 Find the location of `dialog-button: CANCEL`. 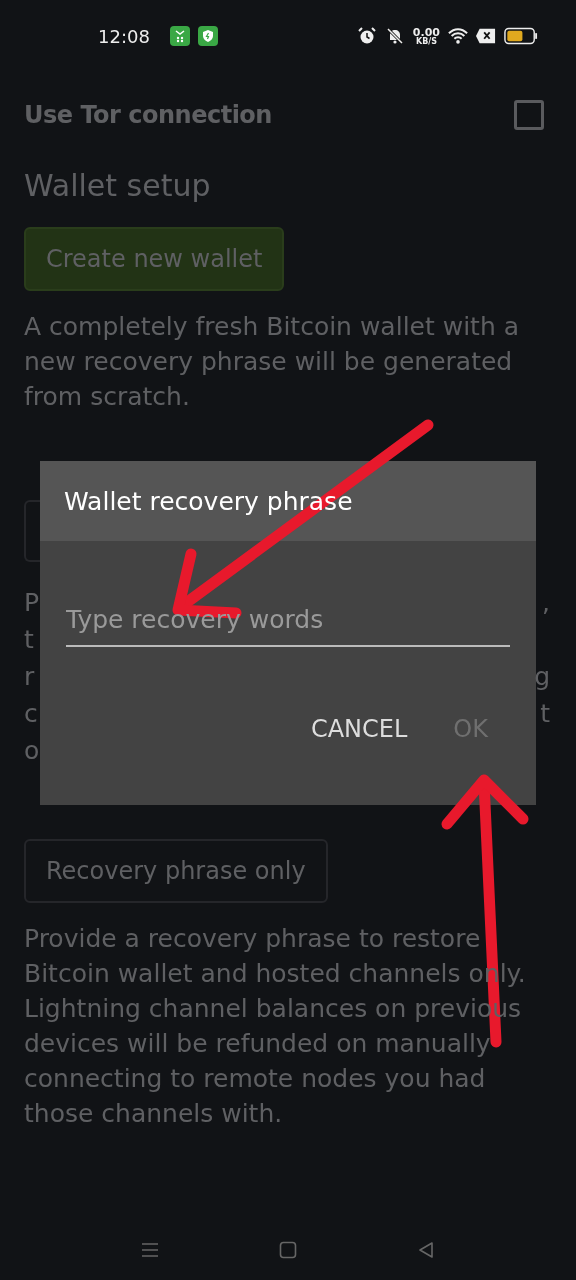

dialog-button: CANCEL is located at coordinates (359, 729).